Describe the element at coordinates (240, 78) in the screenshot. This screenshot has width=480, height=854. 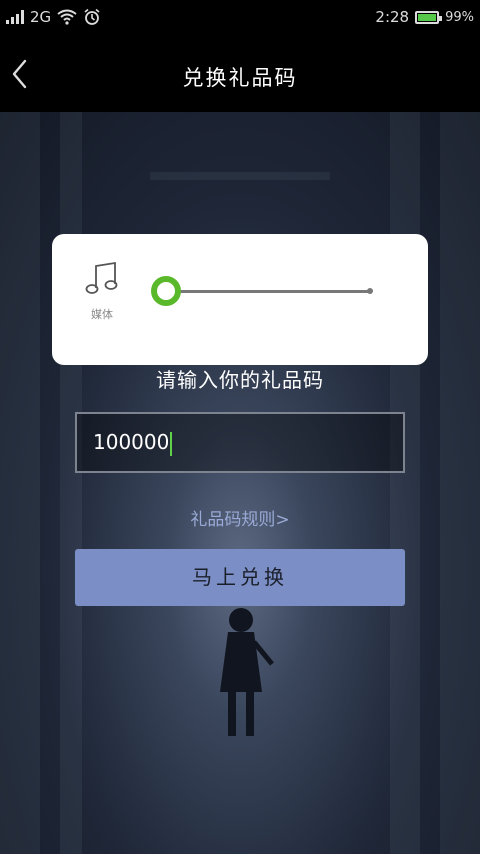
I see `page-title: 兑换礼品码` at that location.